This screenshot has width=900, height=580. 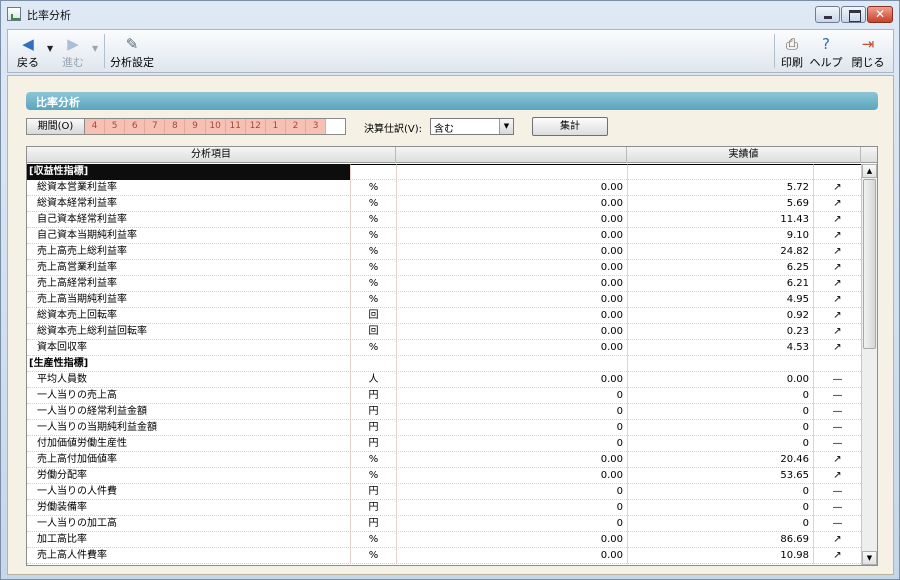 What do you see at coordinates (869, 558) in the screenshot?
I see `scroll-down-icon: ▼` at bounding box center [869, 558].